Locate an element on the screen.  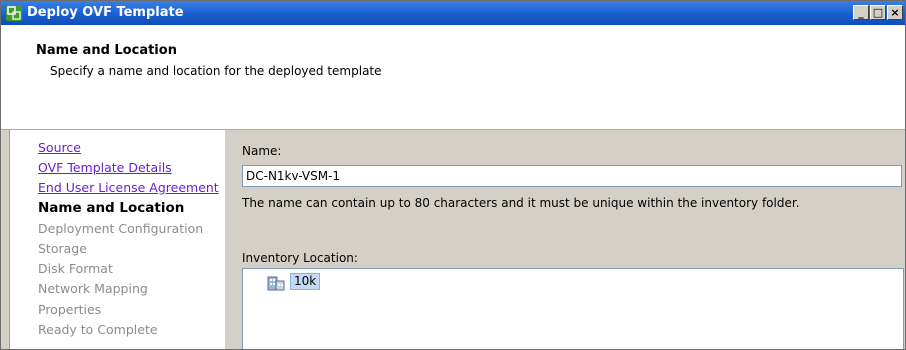
nav-step-eula: End User License Agreement is located at coordinates (128, 188).